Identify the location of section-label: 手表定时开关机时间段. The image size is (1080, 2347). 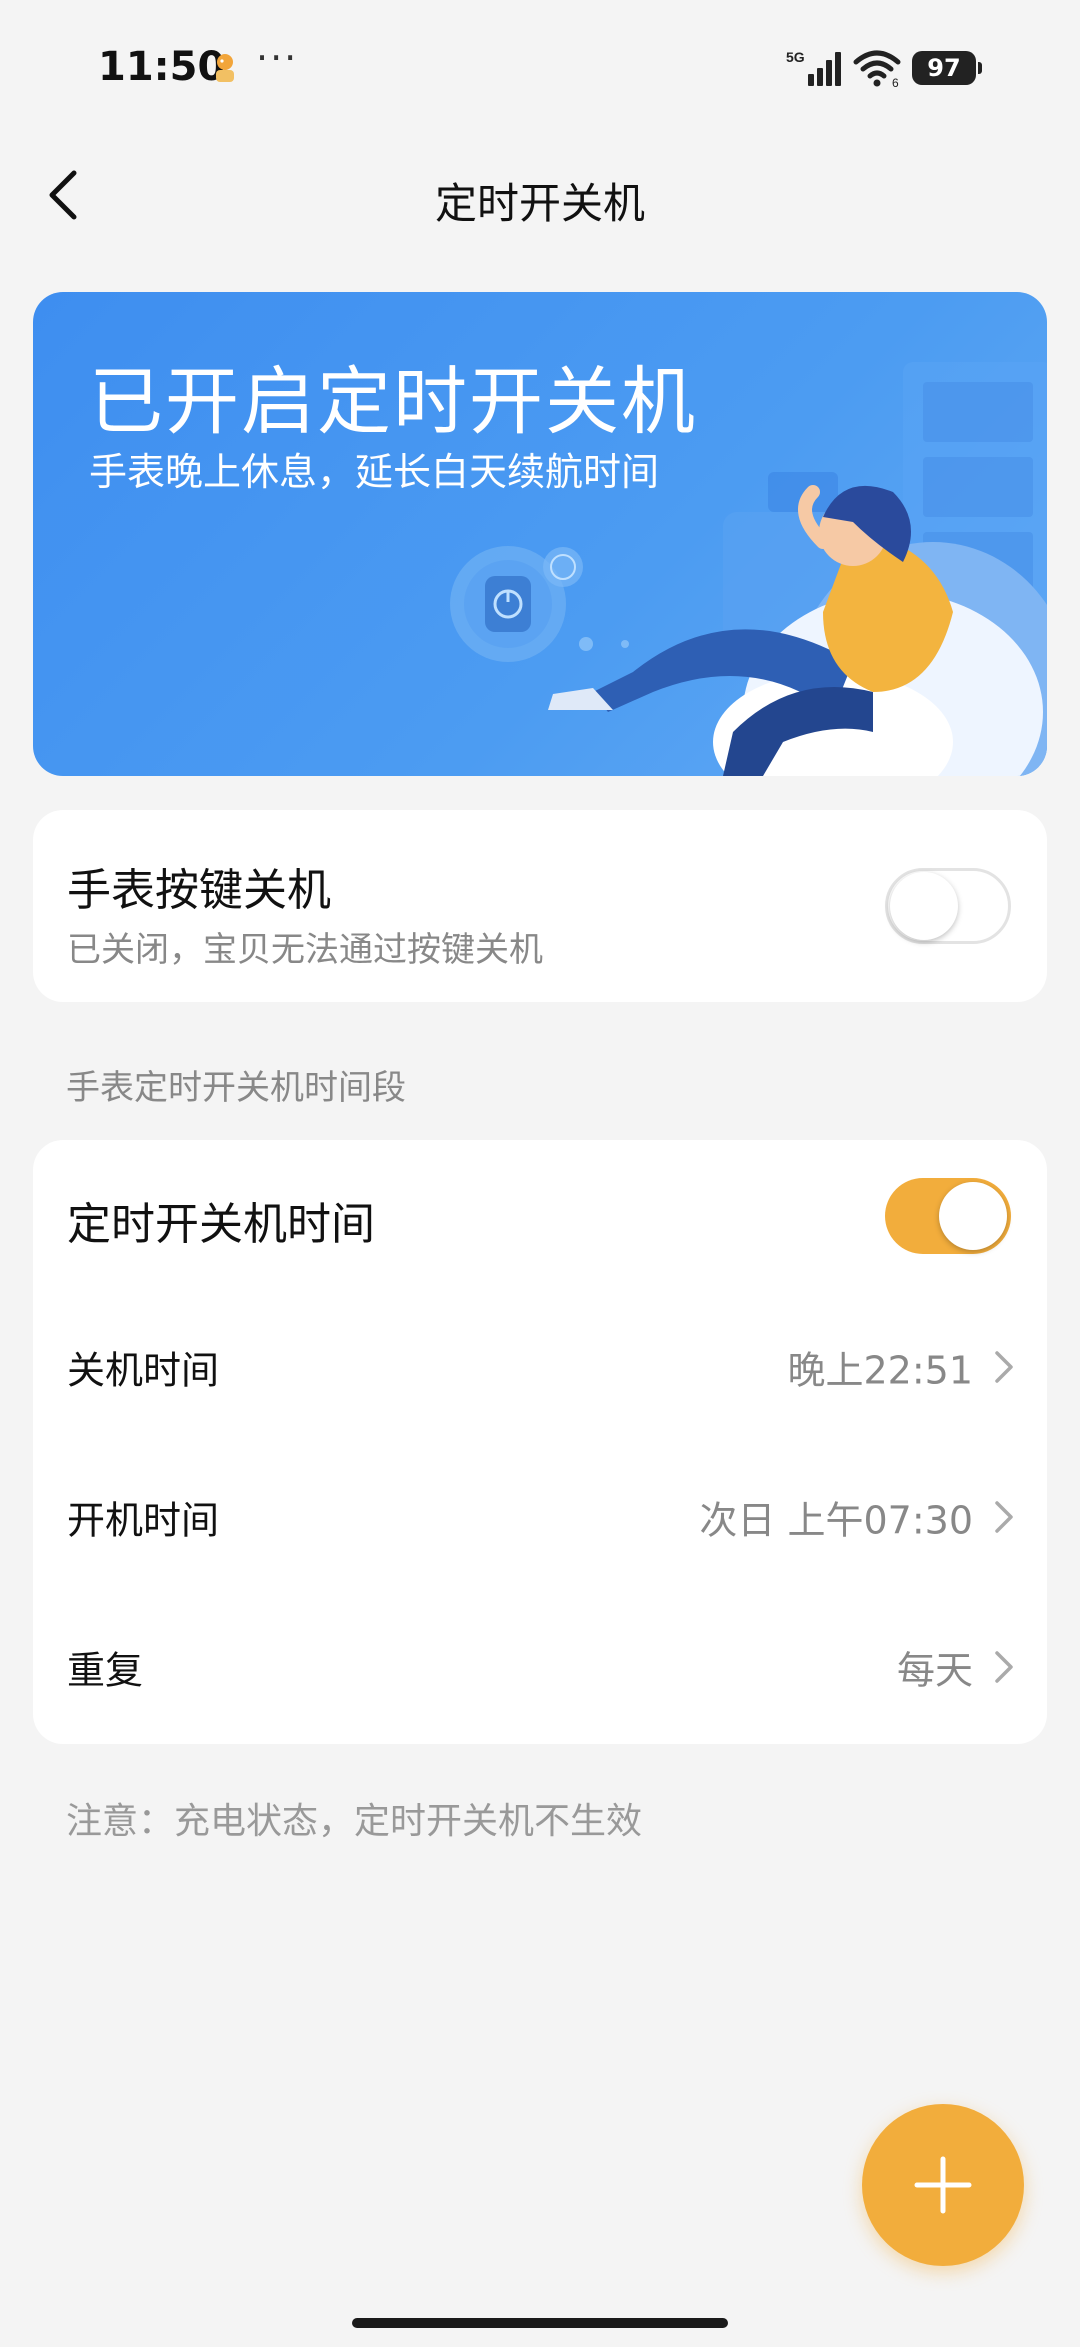
(236, 1088).